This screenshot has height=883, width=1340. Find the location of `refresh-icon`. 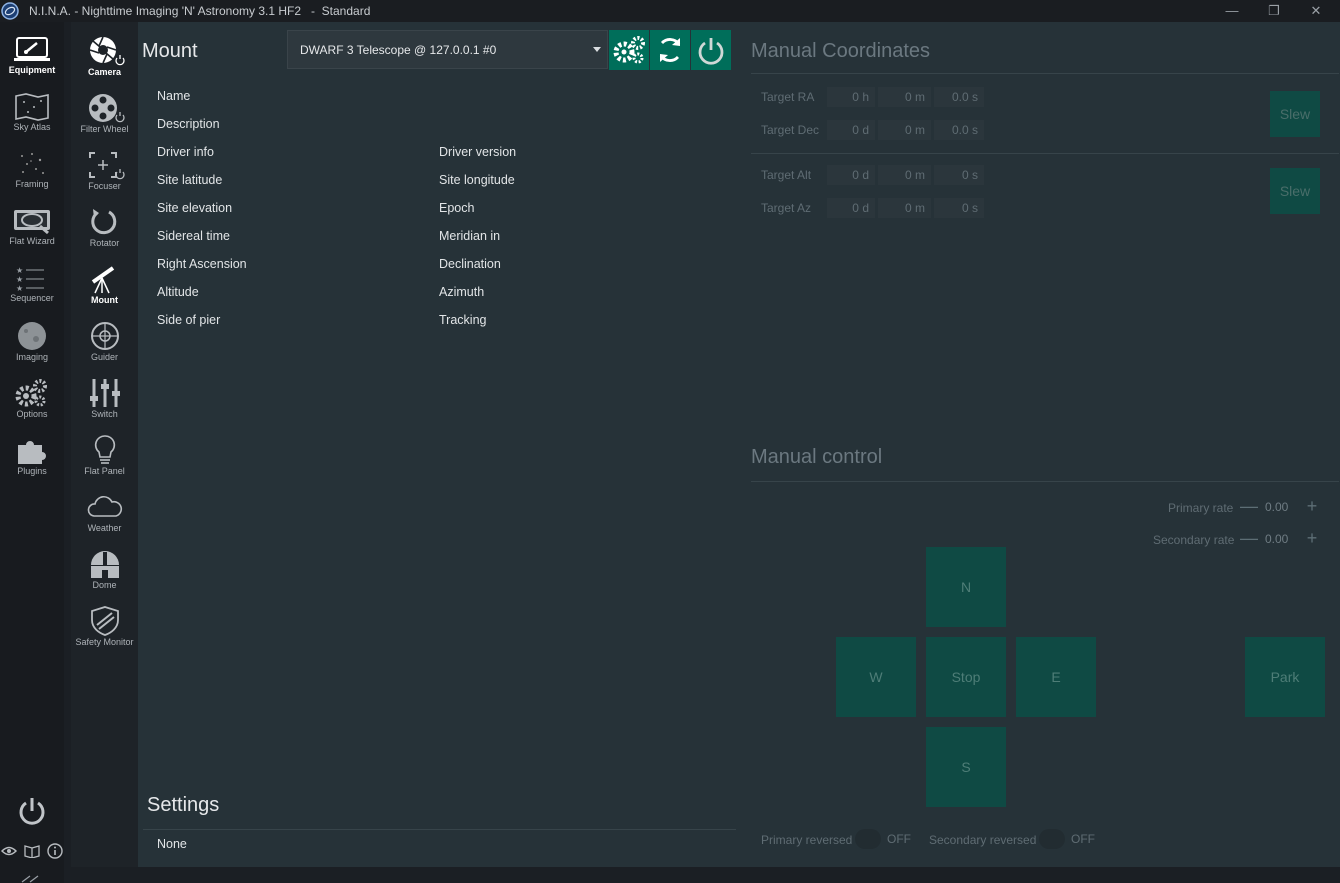

refresh-icon is located at coordinates (670, 50).